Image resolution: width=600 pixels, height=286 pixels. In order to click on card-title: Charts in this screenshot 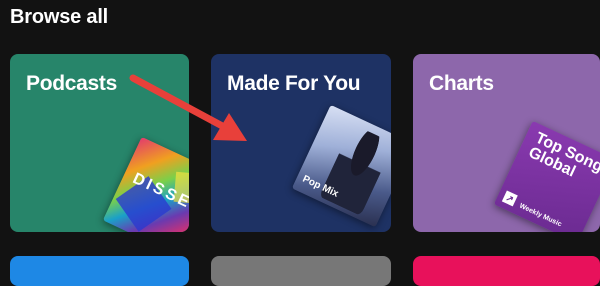, I will do `click(461, 83)`.